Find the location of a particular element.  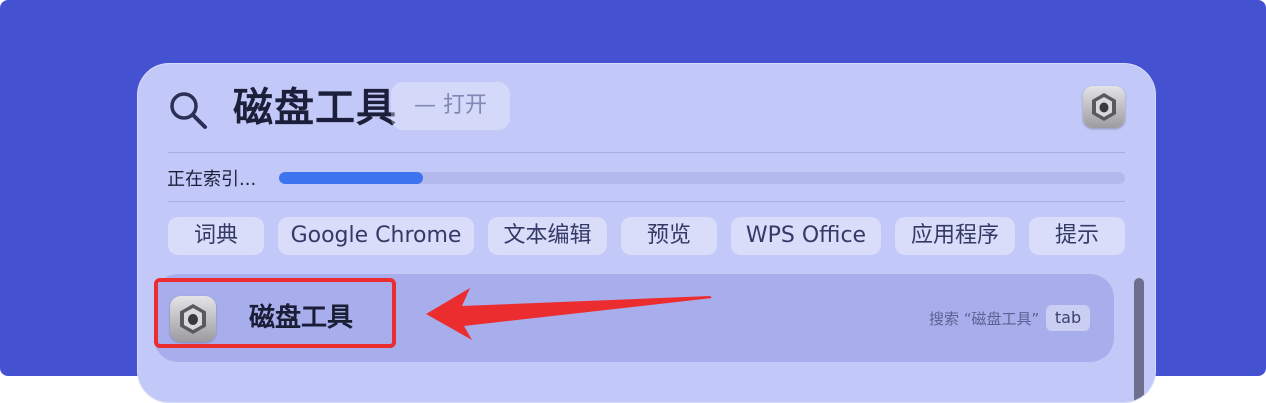

indexing-progress-fill is located at coordinates (351, 178).